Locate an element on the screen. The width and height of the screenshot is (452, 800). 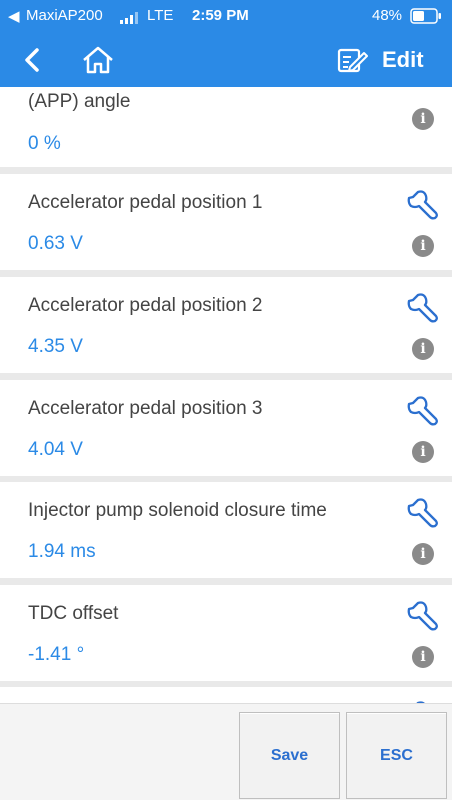
list-item is located at coordinates (226, 695).